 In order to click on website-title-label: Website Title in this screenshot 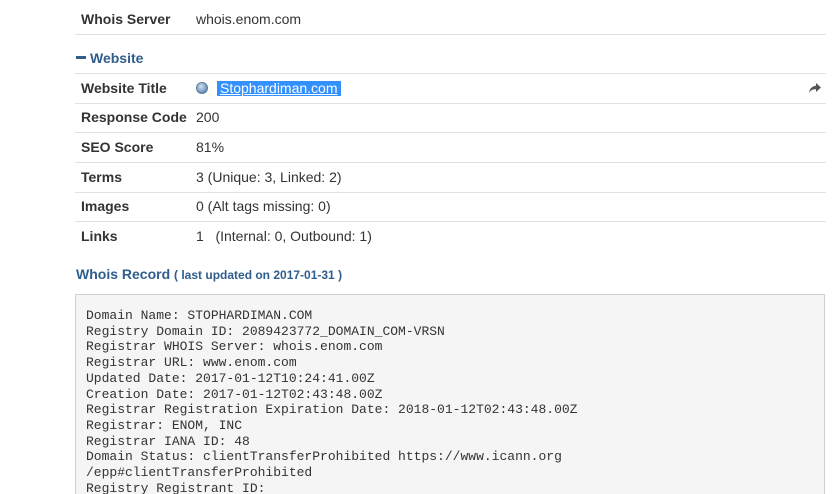, I will do `click(124, 88)`.